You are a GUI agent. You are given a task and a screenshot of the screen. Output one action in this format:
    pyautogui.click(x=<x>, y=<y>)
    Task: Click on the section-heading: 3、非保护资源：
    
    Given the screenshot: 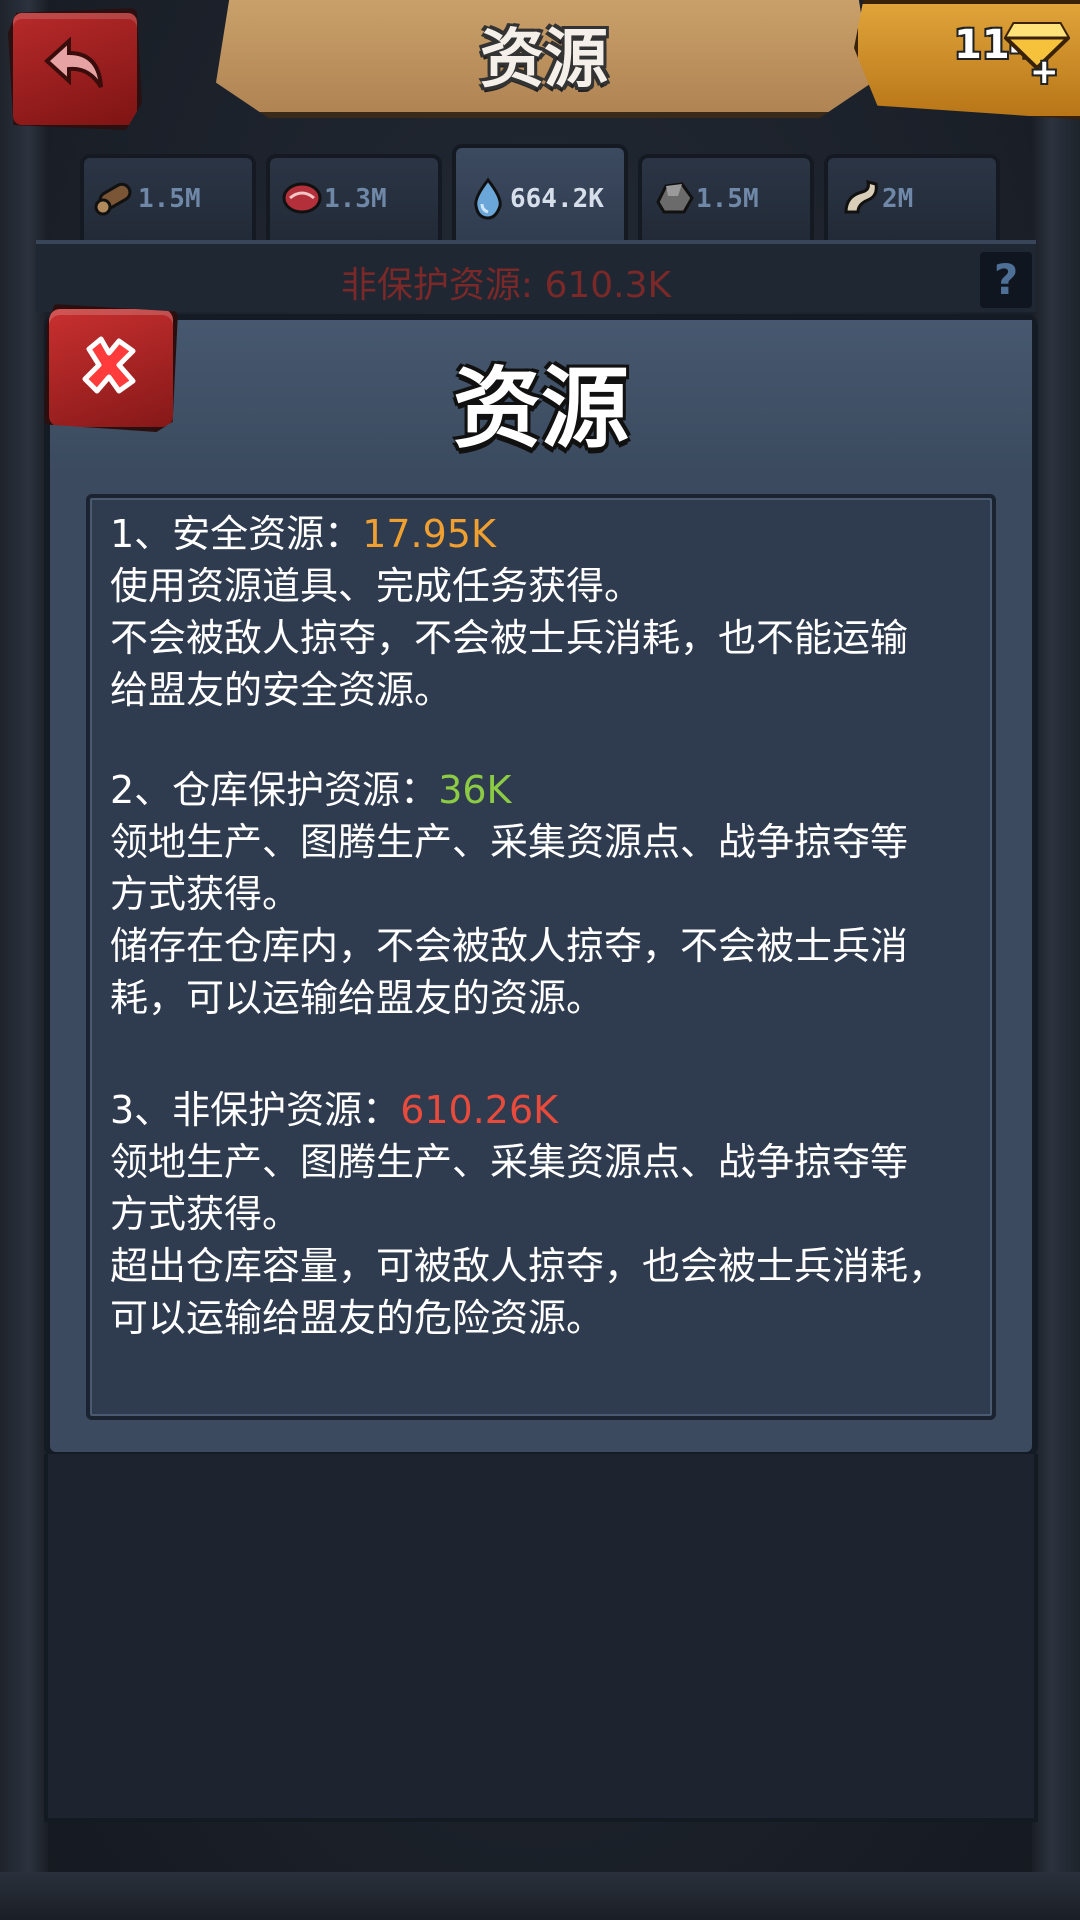 What is the action you would take?
    pyautogui.click(x=255, y=1110)
    